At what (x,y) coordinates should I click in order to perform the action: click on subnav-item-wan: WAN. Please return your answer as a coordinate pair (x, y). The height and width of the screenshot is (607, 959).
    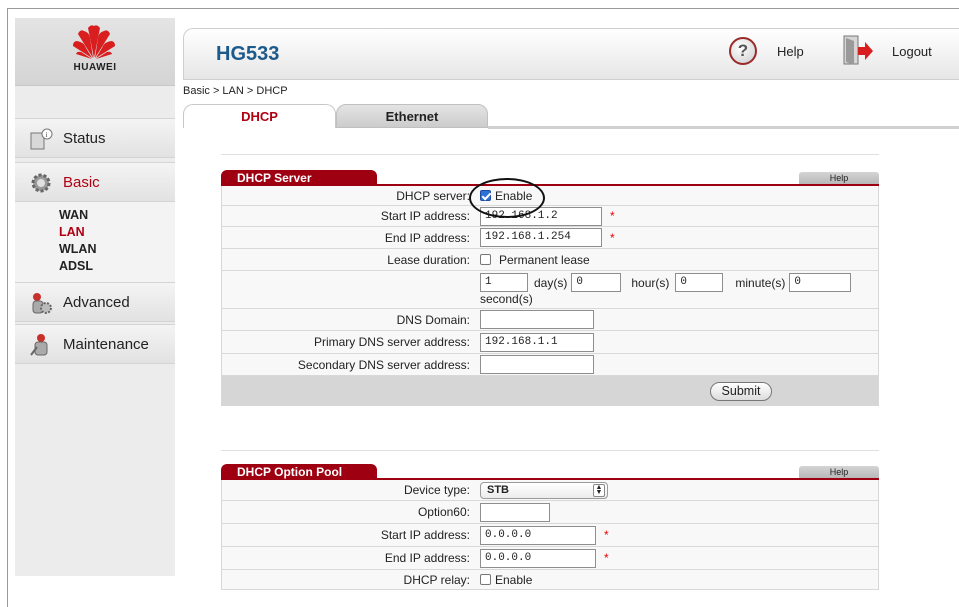
    Looking at the image, I should click on (117, 216).